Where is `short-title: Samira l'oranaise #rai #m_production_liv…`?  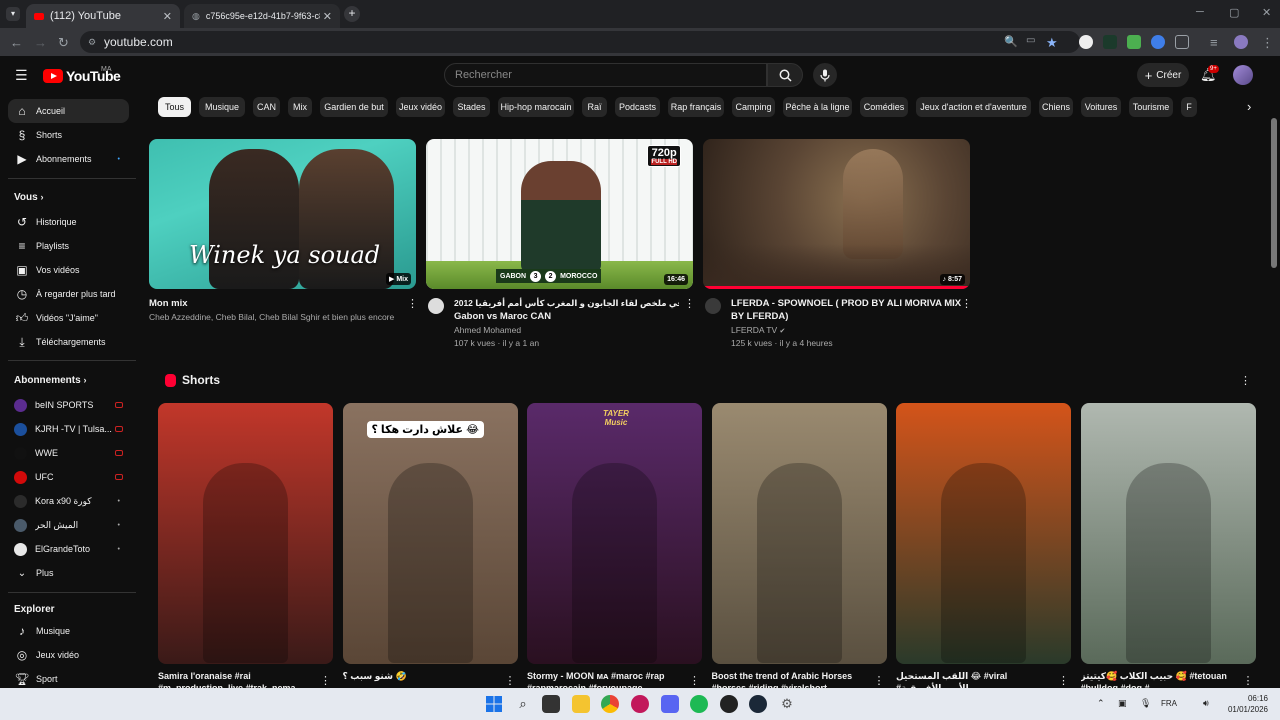
short-title: Samira l'oranaise #rai #m_production_liv… is located at coordinates (238, 679).